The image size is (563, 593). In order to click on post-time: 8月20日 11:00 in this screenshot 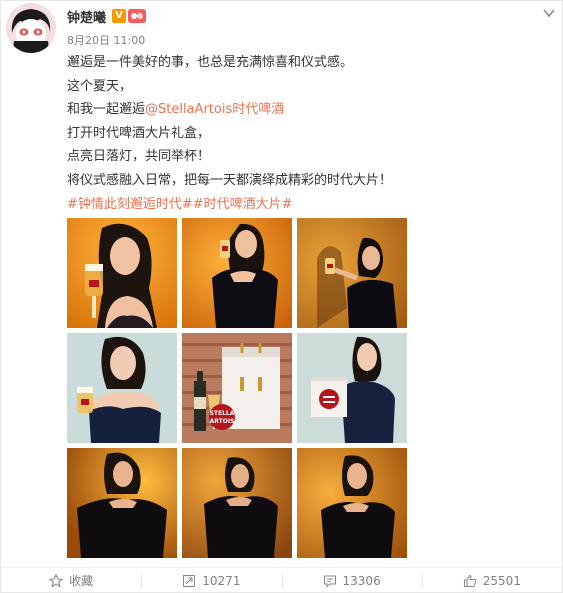, I will do `click(106, 40)`.